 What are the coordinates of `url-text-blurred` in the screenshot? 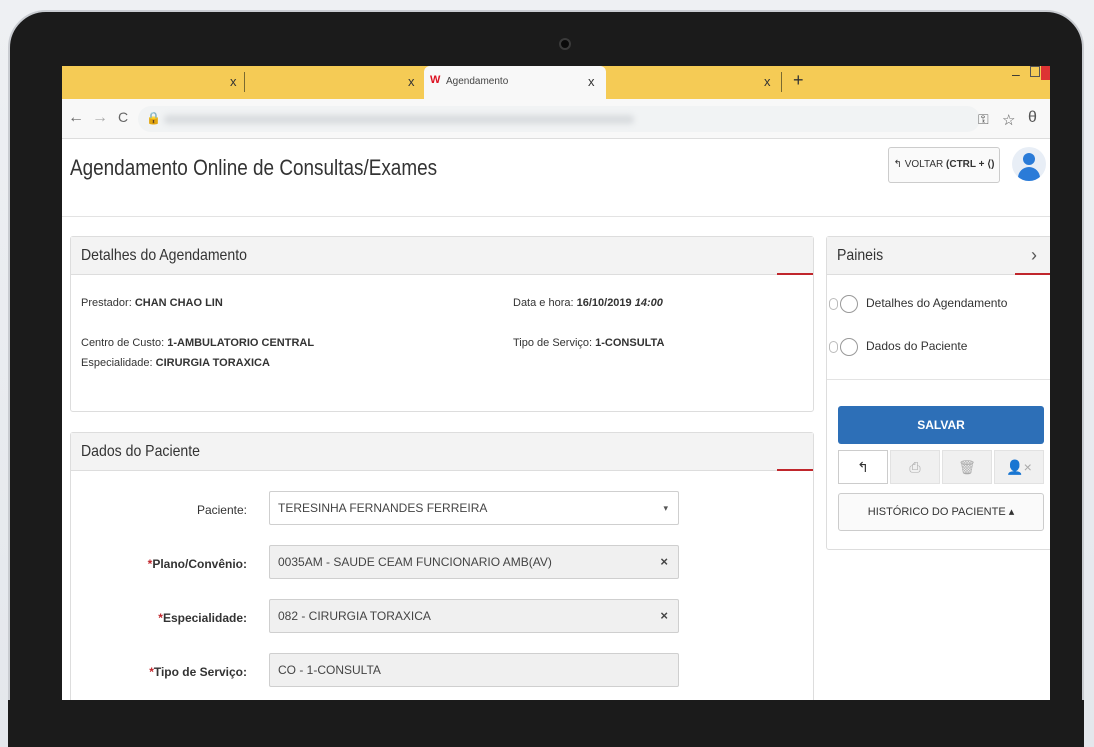 It's located at (399, 119).